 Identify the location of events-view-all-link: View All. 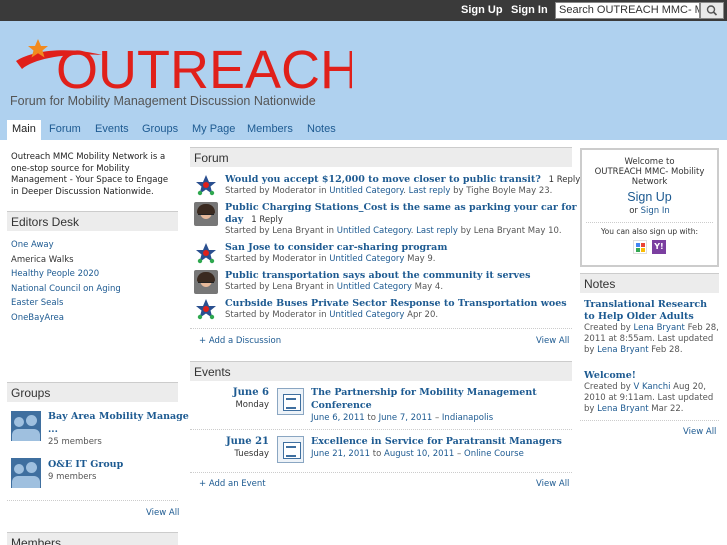
(552, 484).